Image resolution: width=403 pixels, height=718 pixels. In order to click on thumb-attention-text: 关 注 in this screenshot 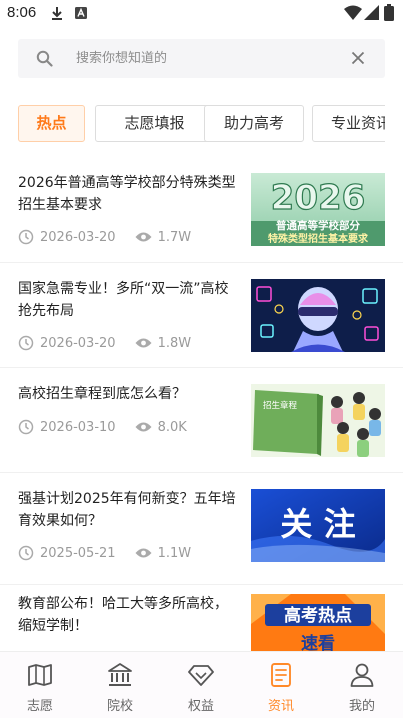, I will do `click(317, 524)`.